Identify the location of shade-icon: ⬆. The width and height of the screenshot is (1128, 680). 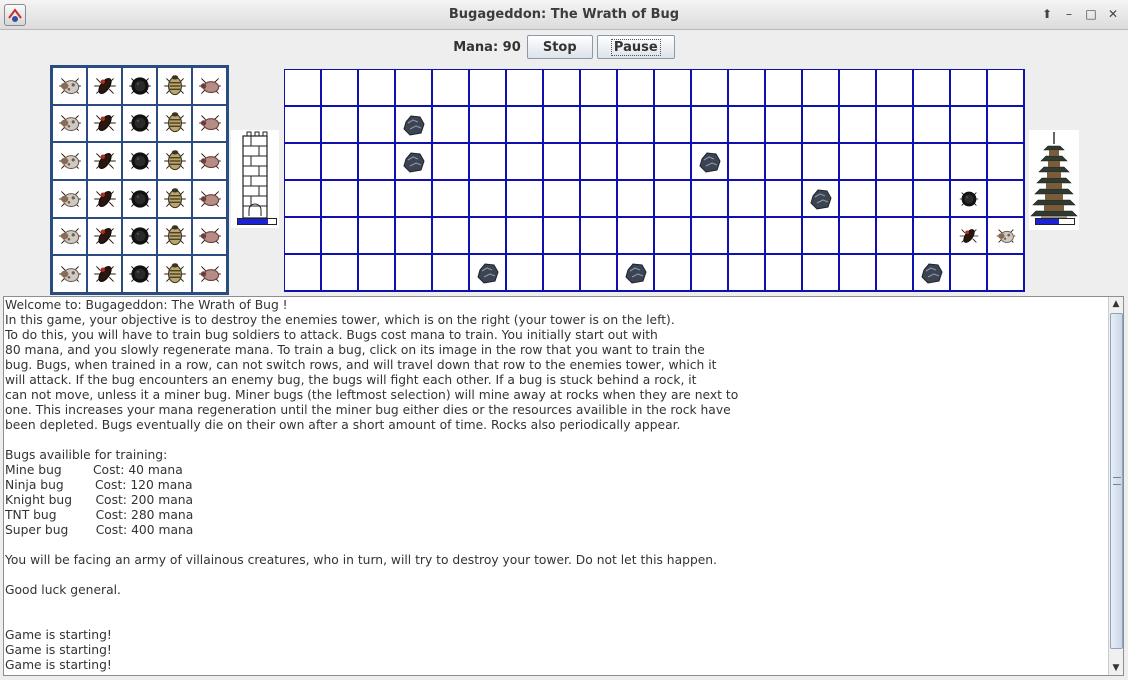
(1047, 14).